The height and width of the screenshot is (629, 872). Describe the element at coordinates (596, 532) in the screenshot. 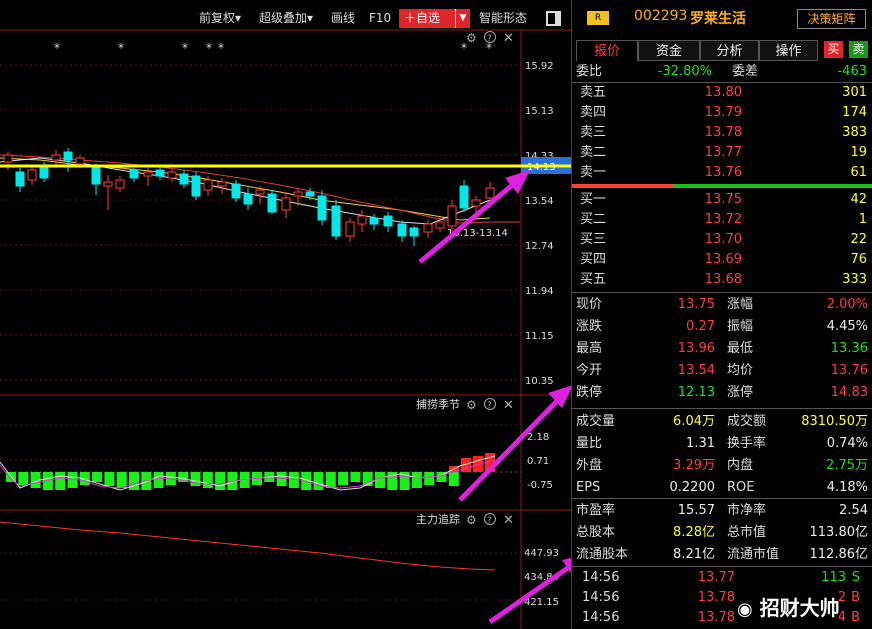

I see `fundamentals-label: 总股本` at that location.